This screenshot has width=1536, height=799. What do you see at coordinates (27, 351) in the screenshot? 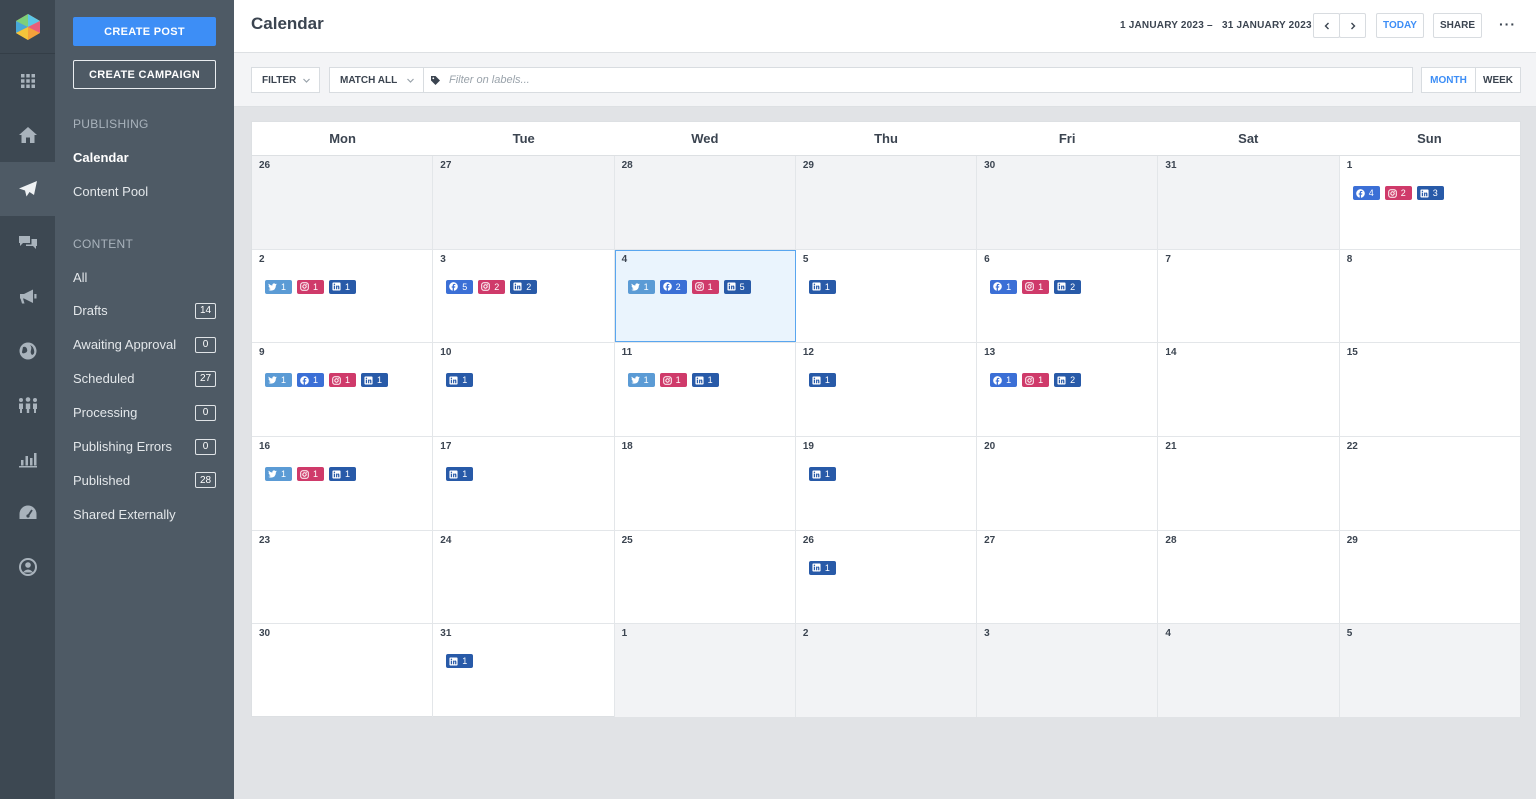
I see `rail-item-globe` at bounding box center [27, 351].